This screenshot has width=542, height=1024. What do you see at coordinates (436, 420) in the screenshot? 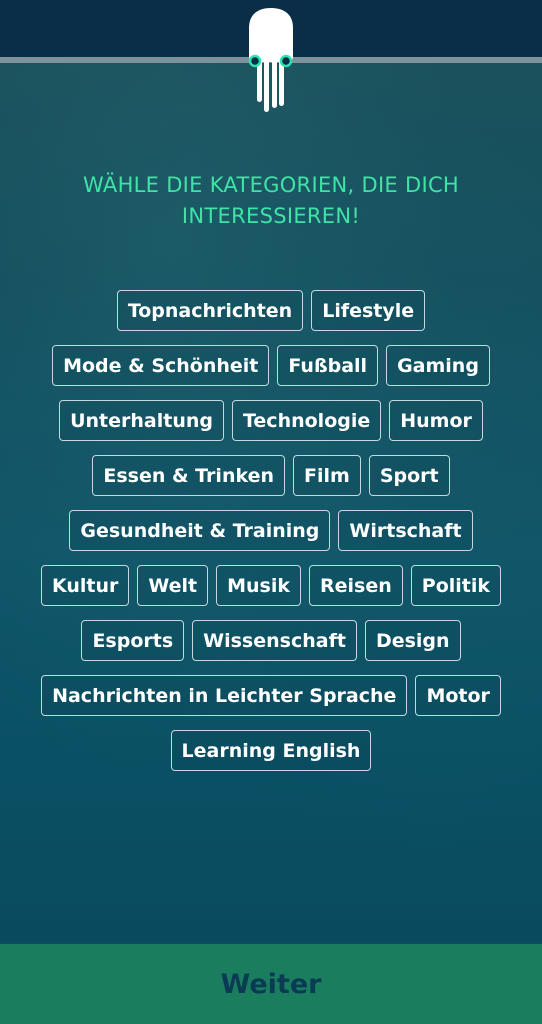
I see `category-chip: Humor` at bounding box center [436, 420].